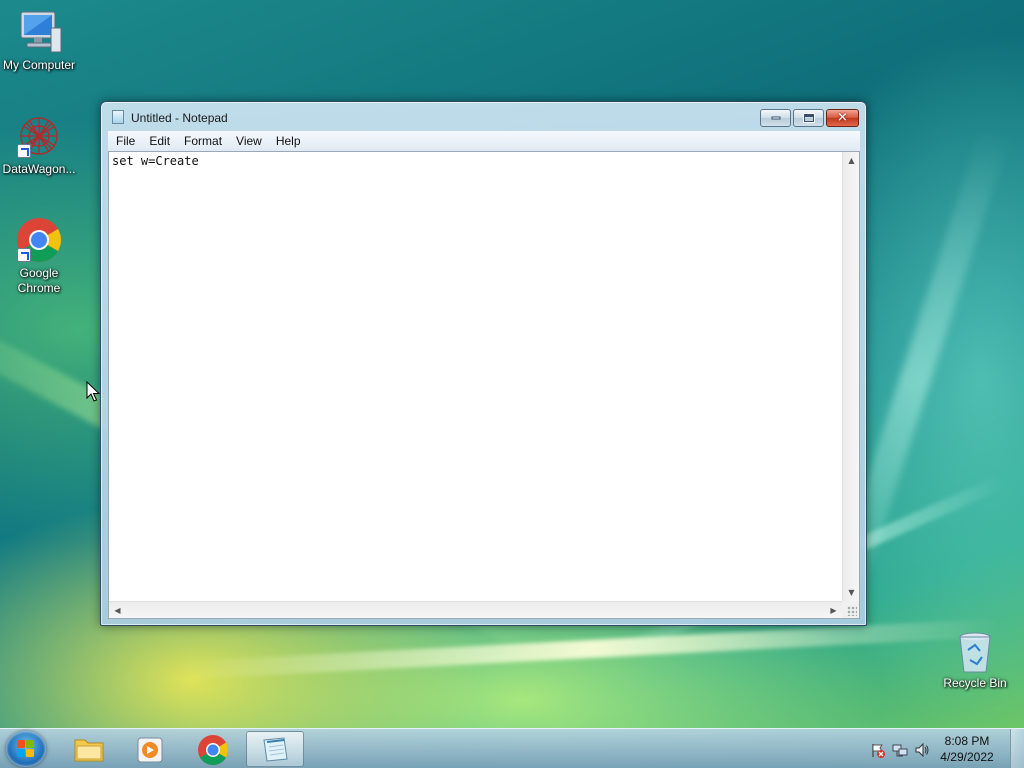 The width and height of the screenshot is (1024, 768). I want to click on menu-view: View, so click(249, 141).